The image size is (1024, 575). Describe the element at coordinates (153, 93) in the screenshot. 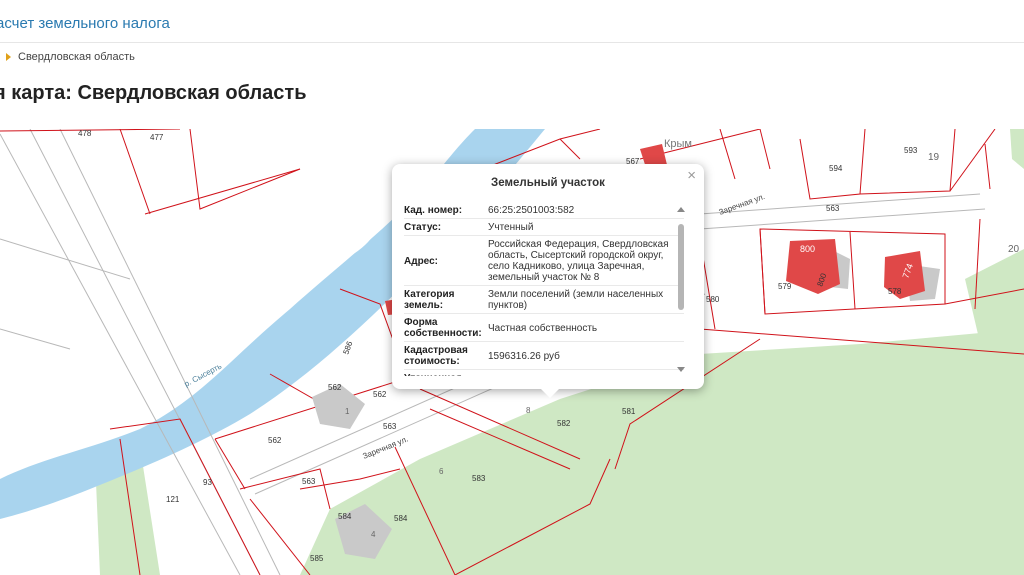

I see `page-title: я карта: Свердловская область` at that location.